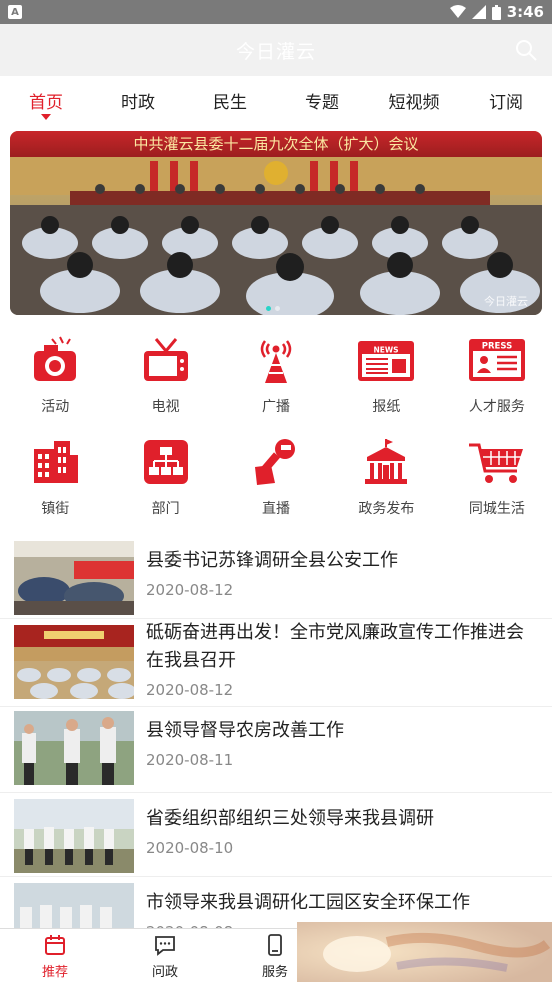  I want to click on app-header: 今日灌云, so click(276, 50).